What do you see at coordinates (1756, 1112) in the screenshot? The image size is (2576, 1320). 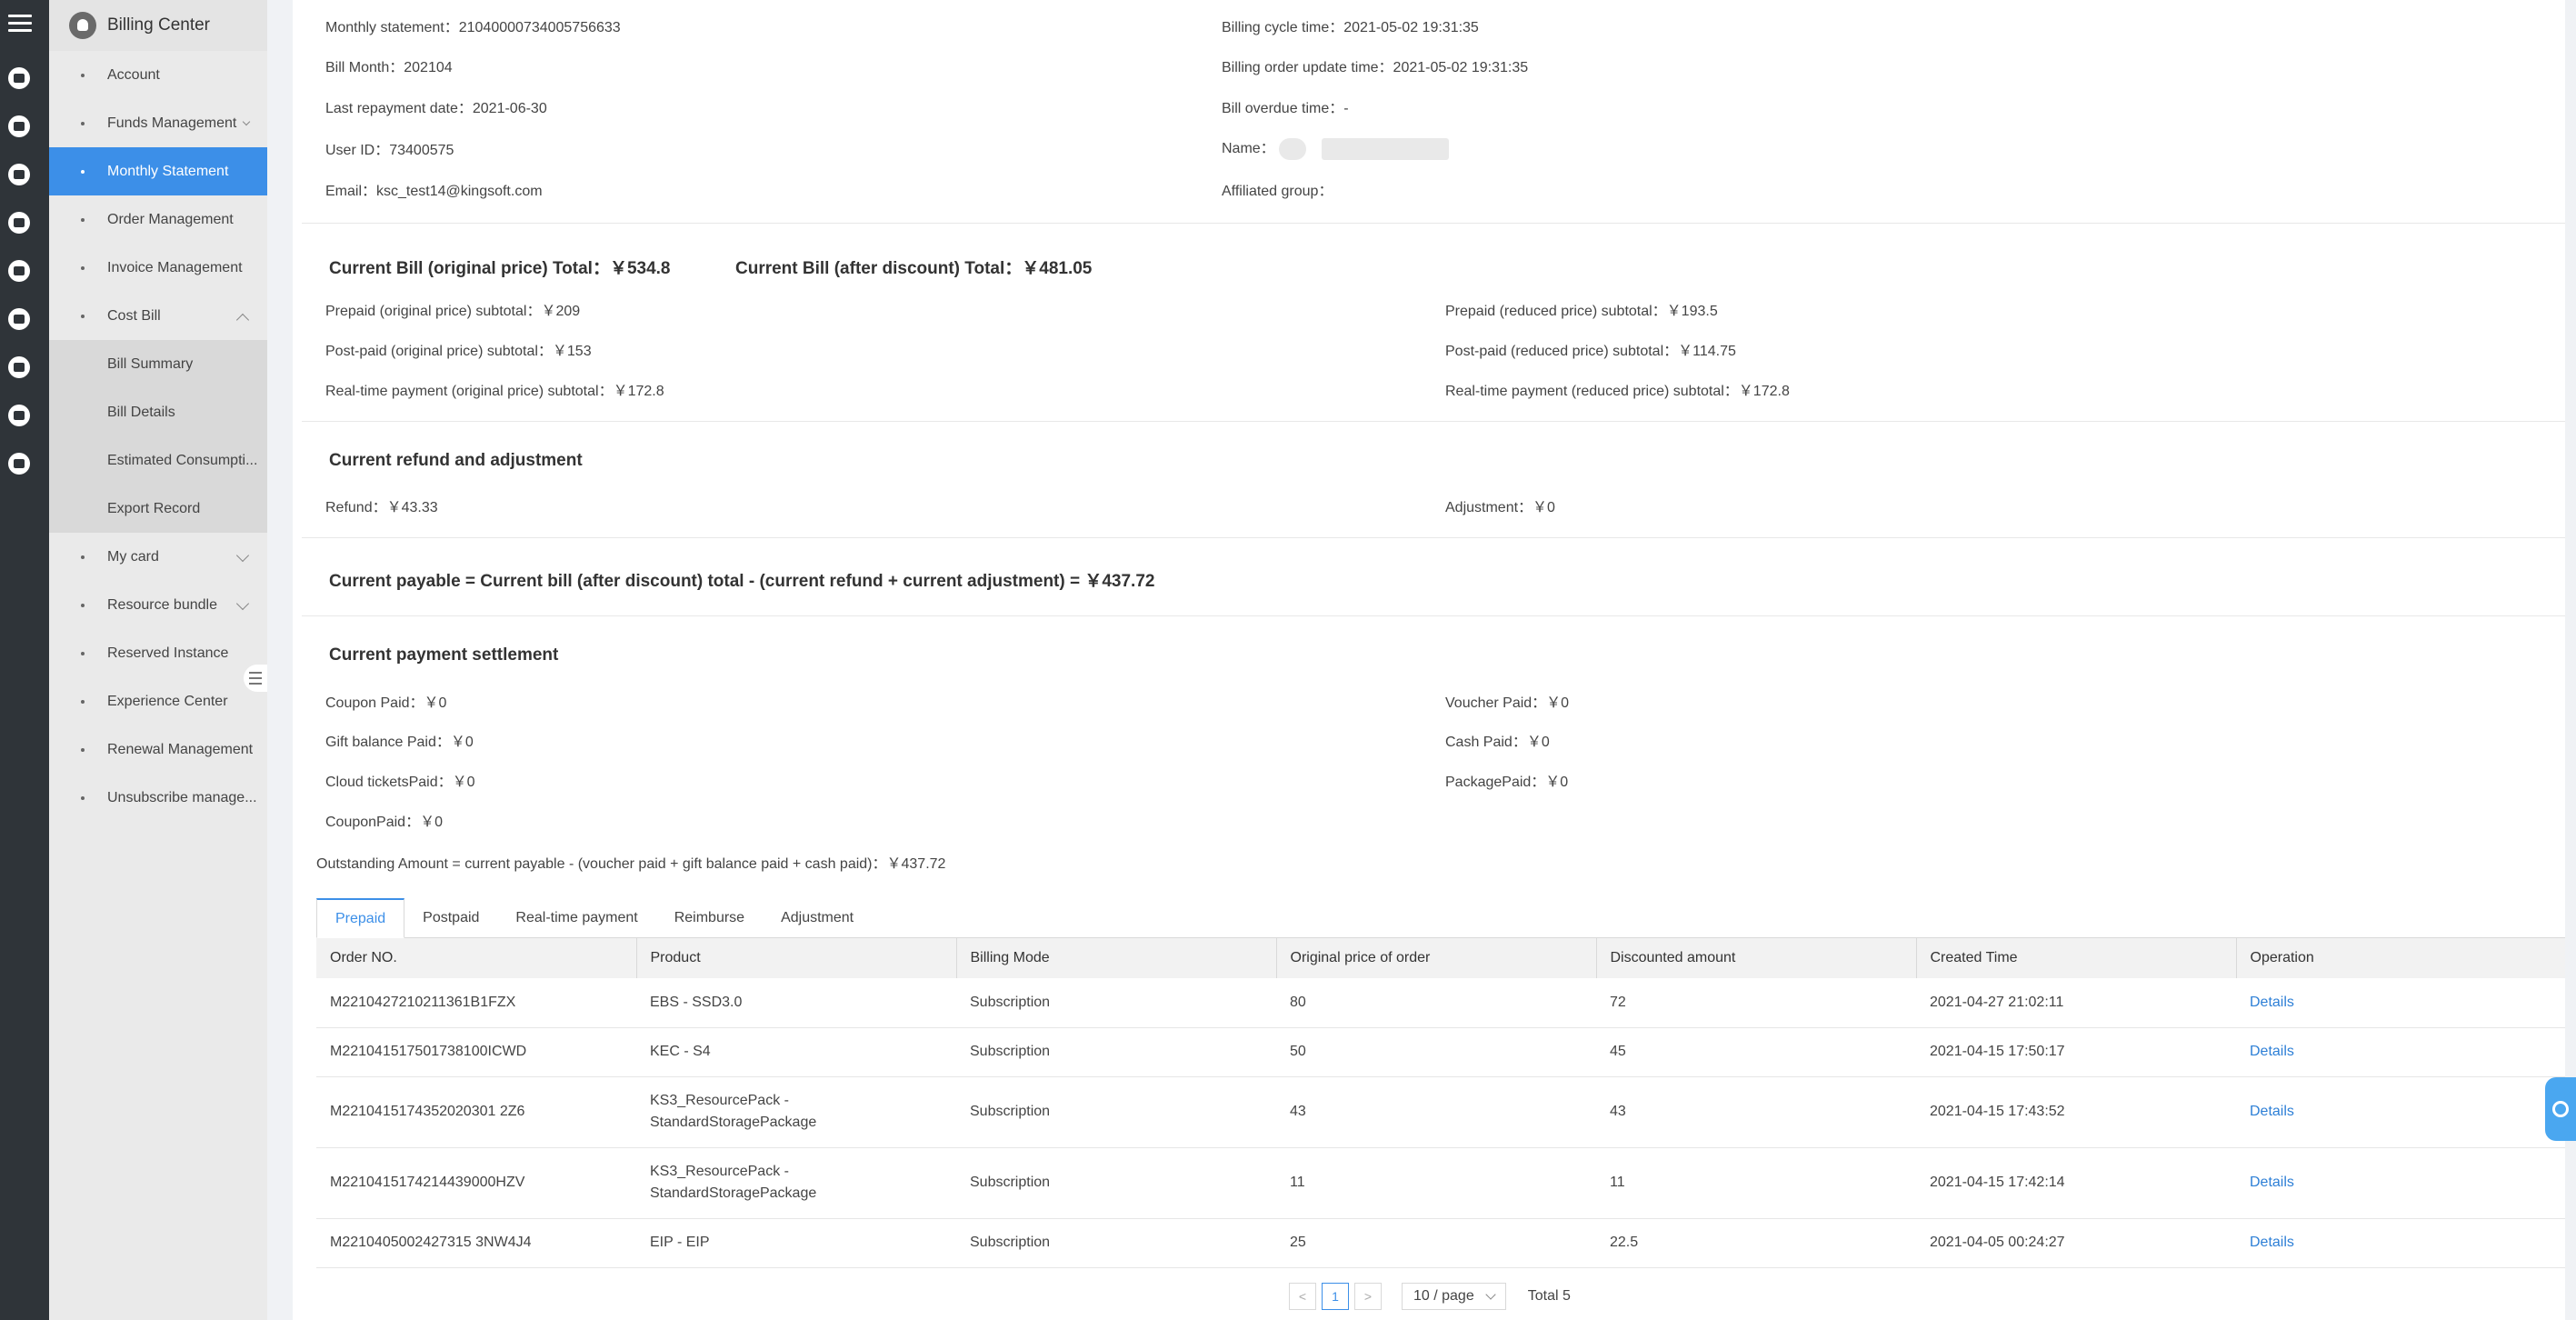 I see `discounted-amount: 43` at bounding box center [1756, 1112].